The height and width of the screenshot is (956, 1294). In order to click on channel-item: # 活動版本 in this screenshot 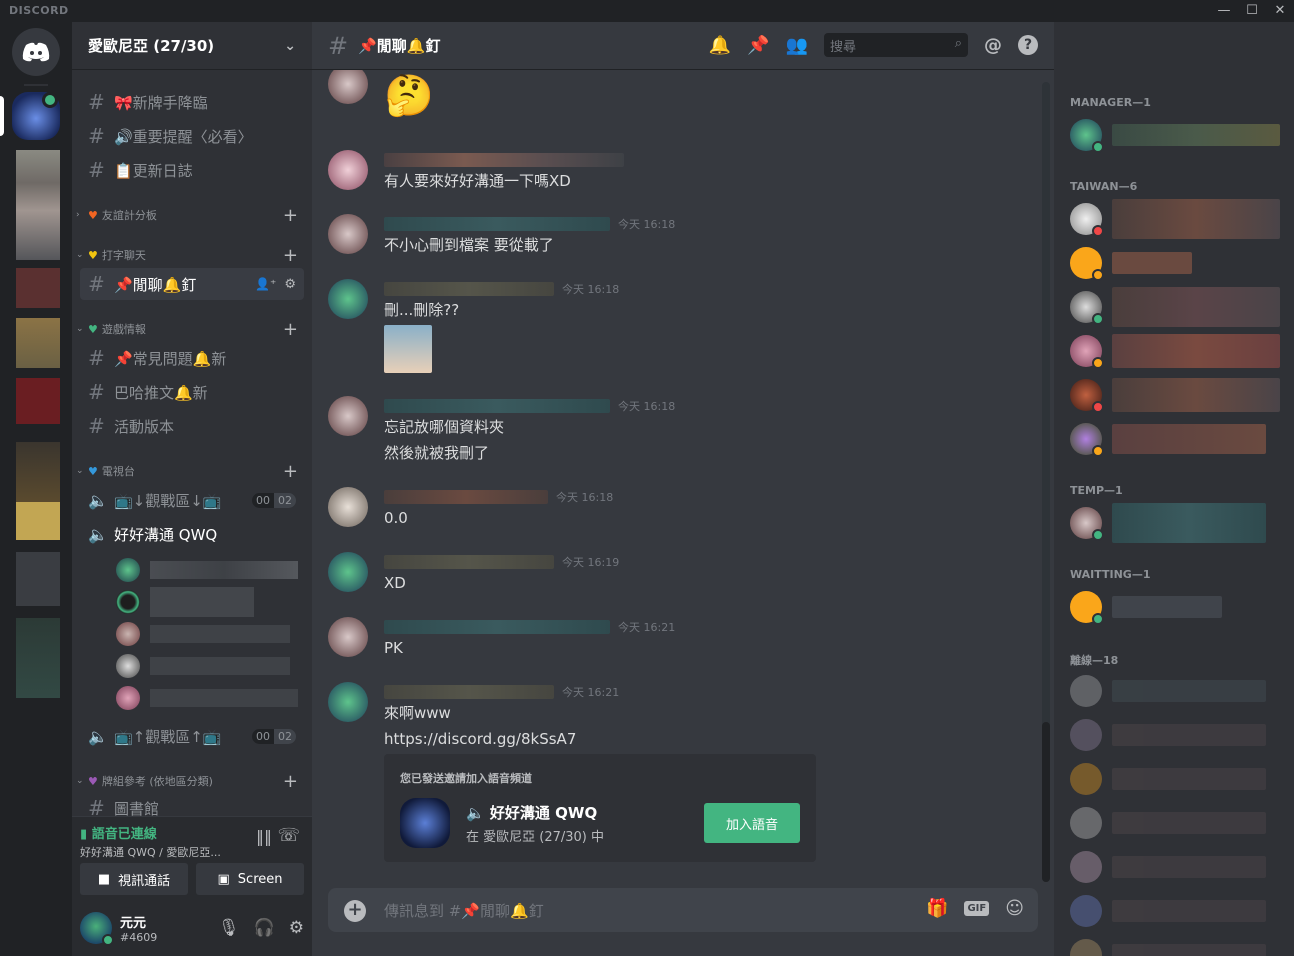, I will do `click(192, 426)`.